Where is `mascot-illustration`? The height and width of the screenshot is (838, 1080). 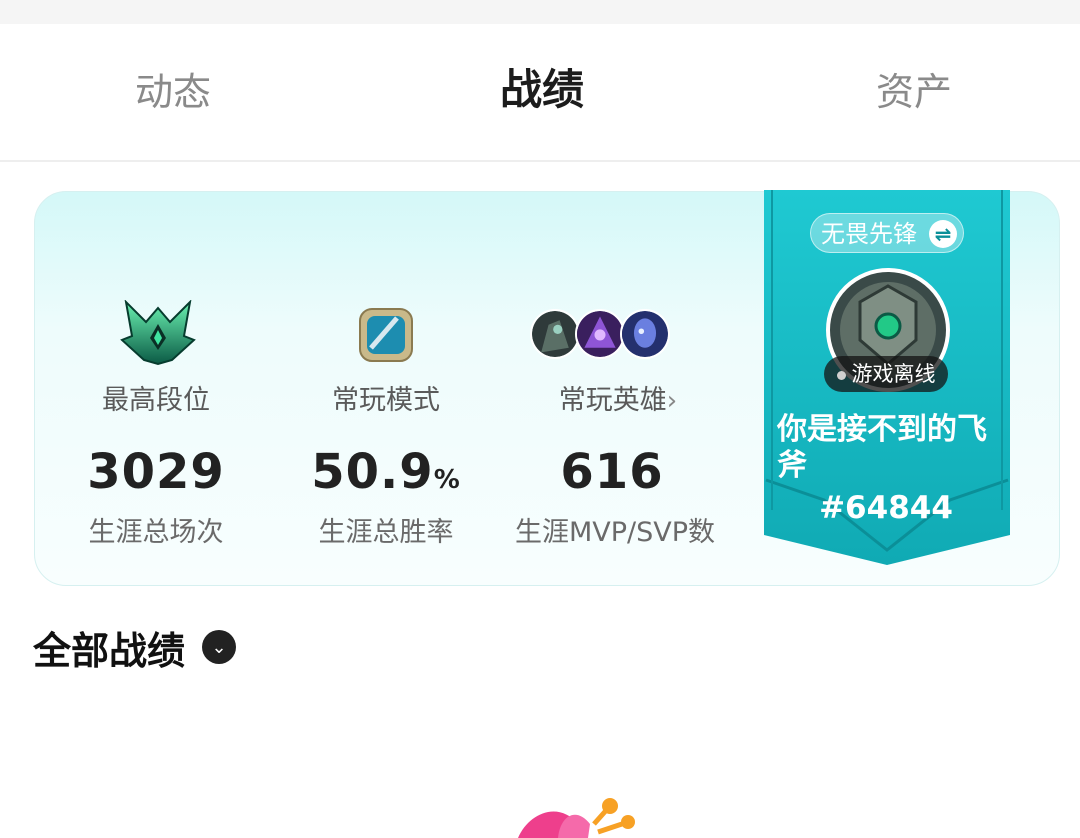
mascot-illustration is located at coordinates (576, 818).